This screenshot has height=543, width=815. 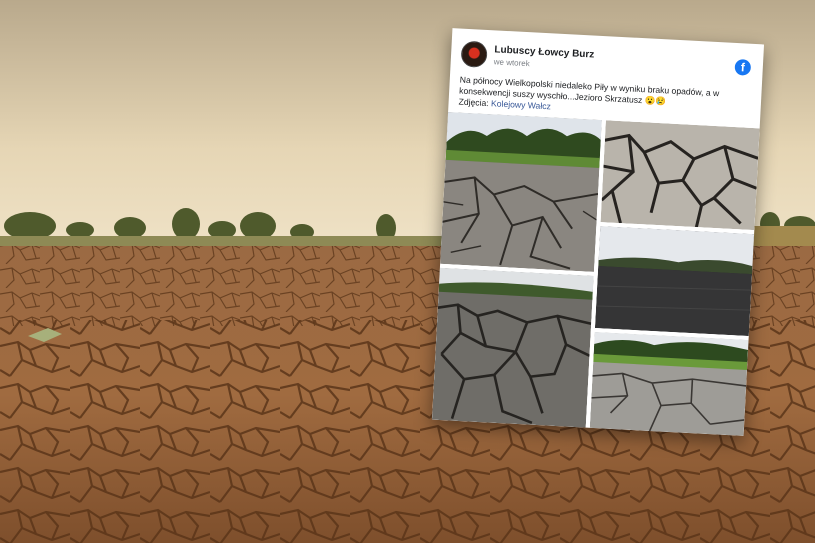 I want to click on page-avatar, so click(x=474, y=54).